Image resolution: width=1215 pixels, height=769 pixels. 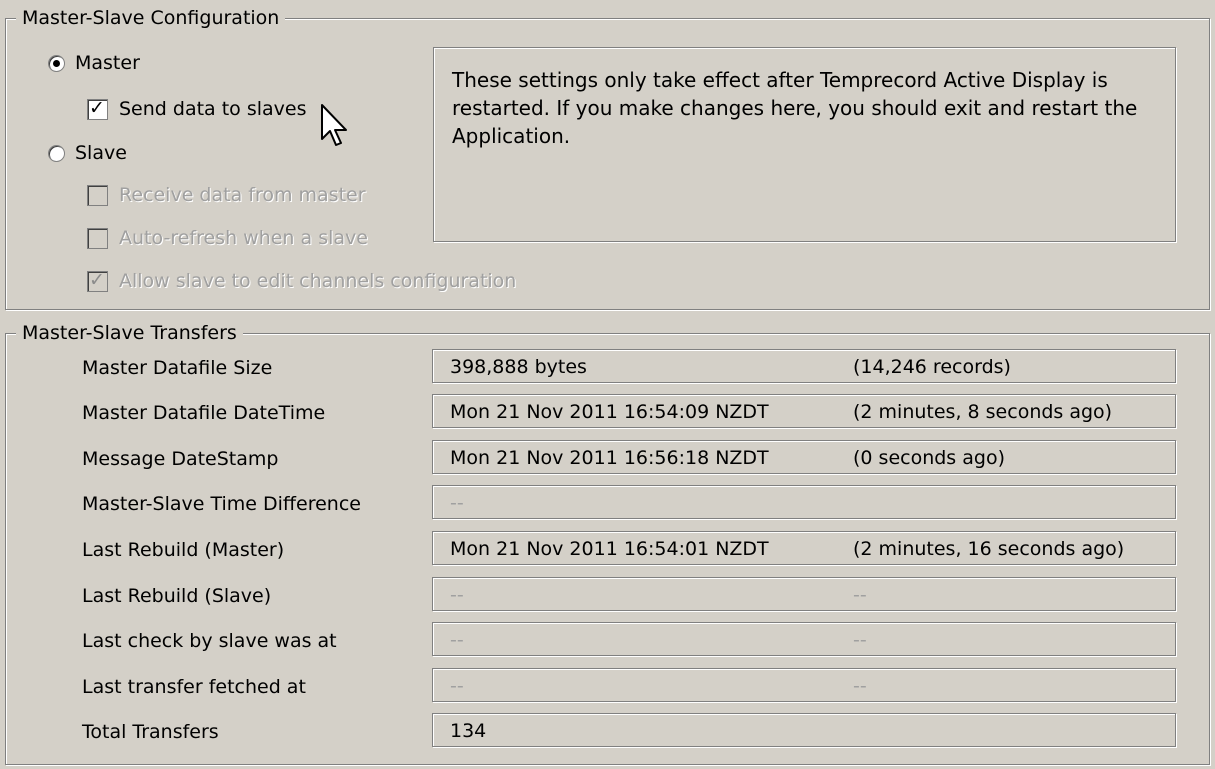 What do you see at coordinates (194, 687) in the screenshot?
I see `row-label-last-transfer: Last transfer fetched at` at bounding box center [194, 687].